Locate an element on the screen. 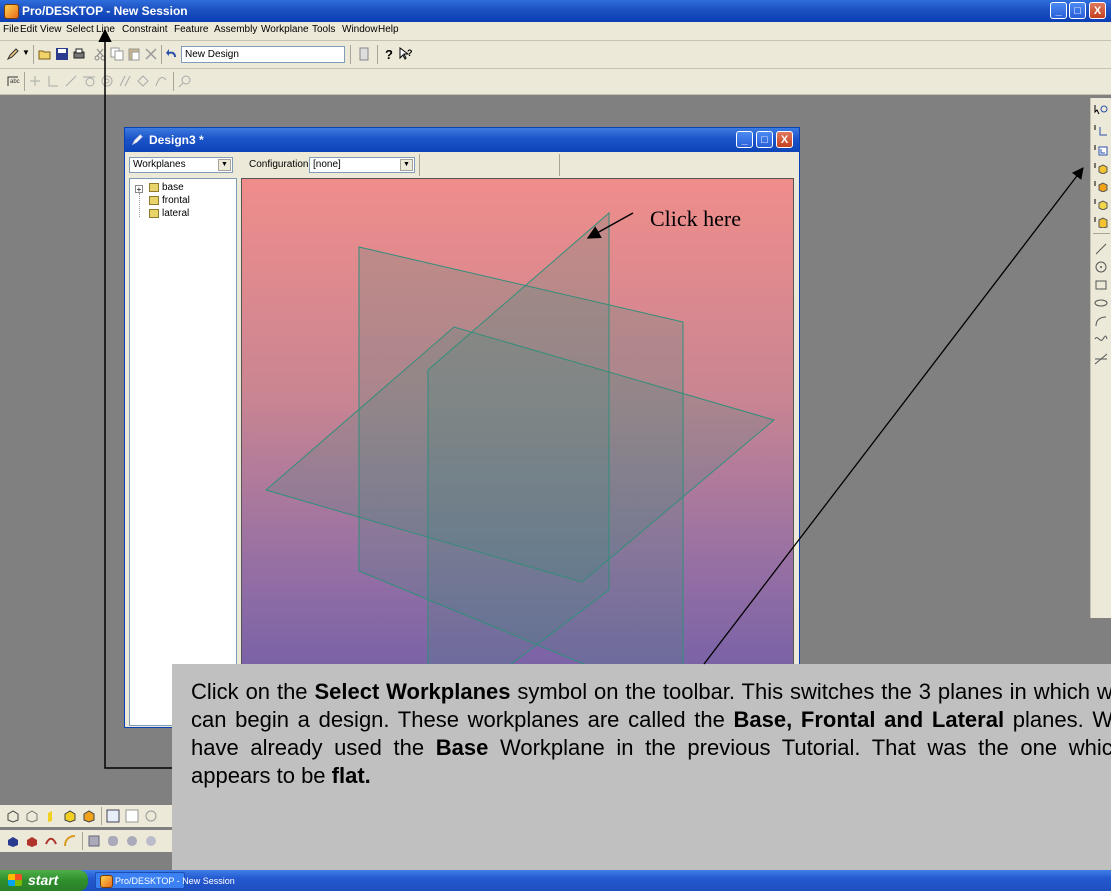  circle-tool-icon is located at coordinates (1101, 267).